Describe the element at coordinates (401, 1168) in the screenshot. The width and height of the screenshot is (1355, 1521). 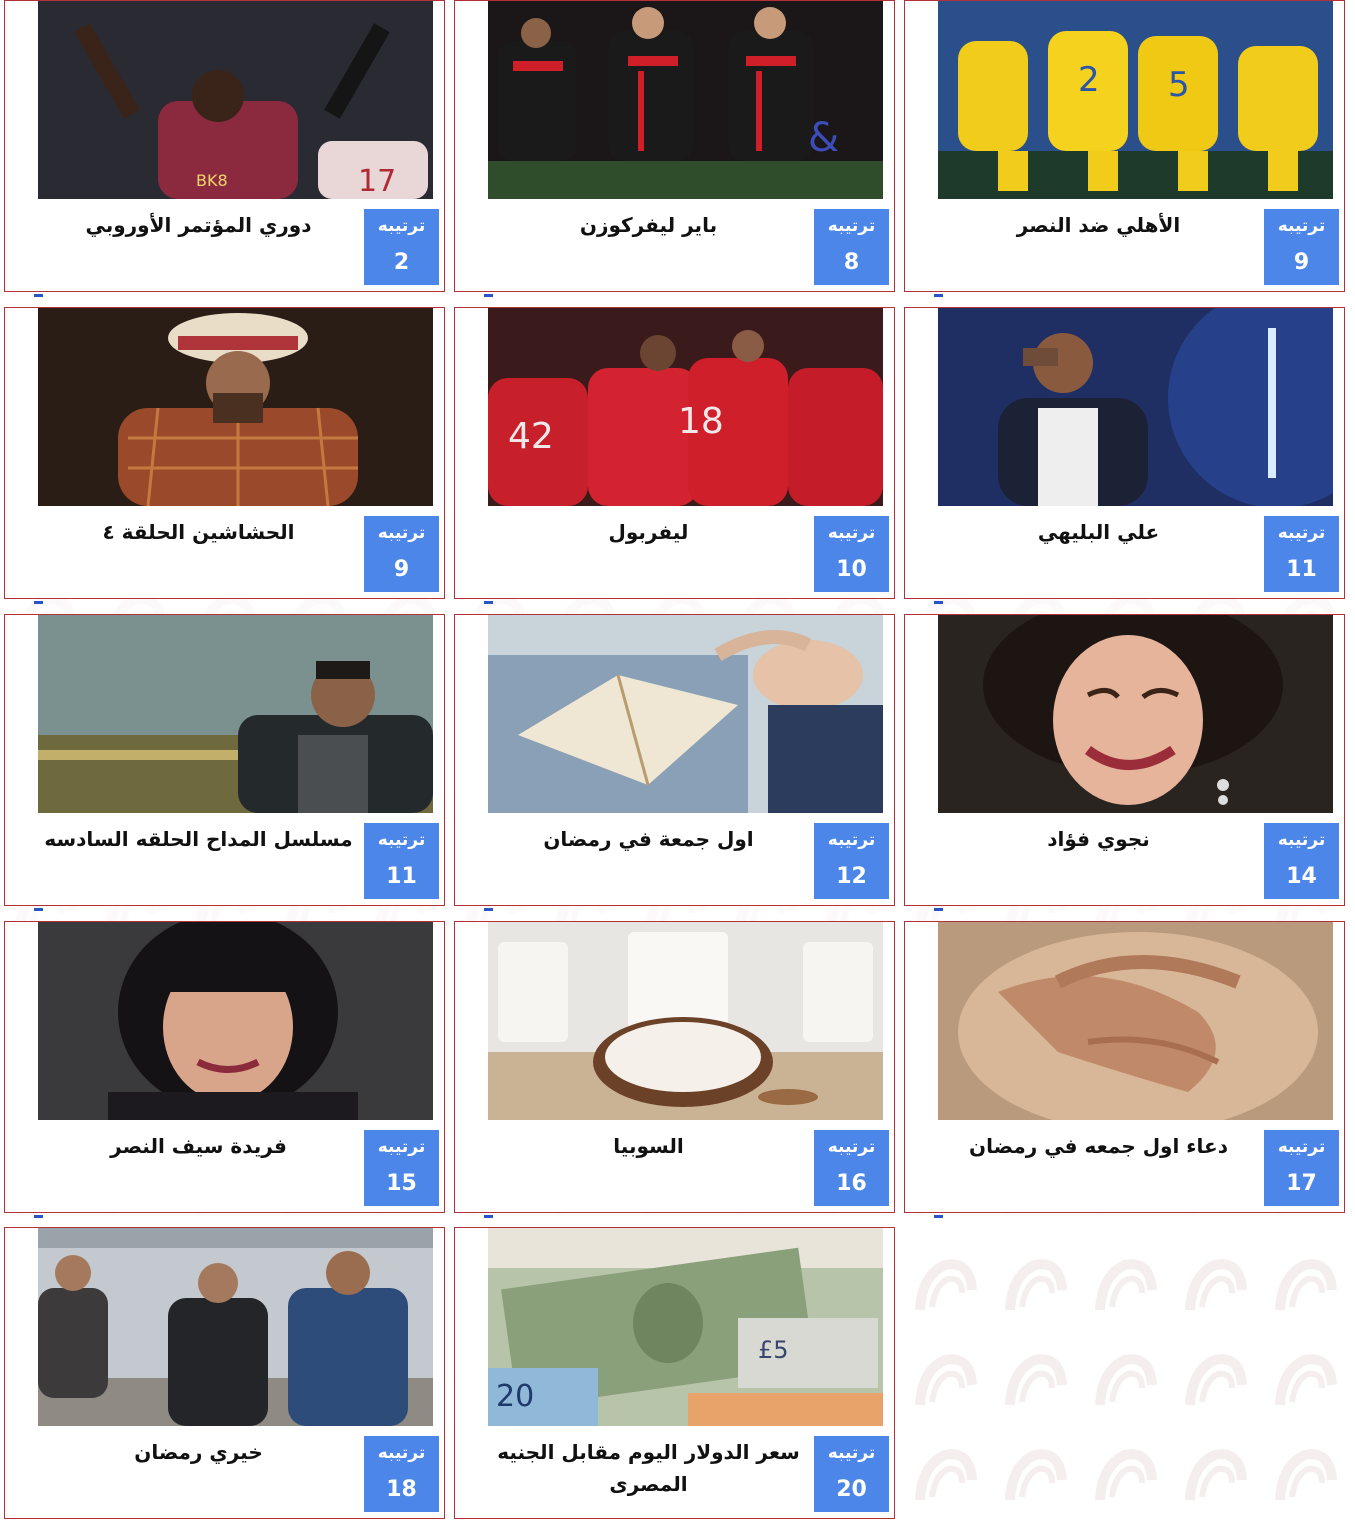
I see `rank-badge: ترتيبه 15` at that location.